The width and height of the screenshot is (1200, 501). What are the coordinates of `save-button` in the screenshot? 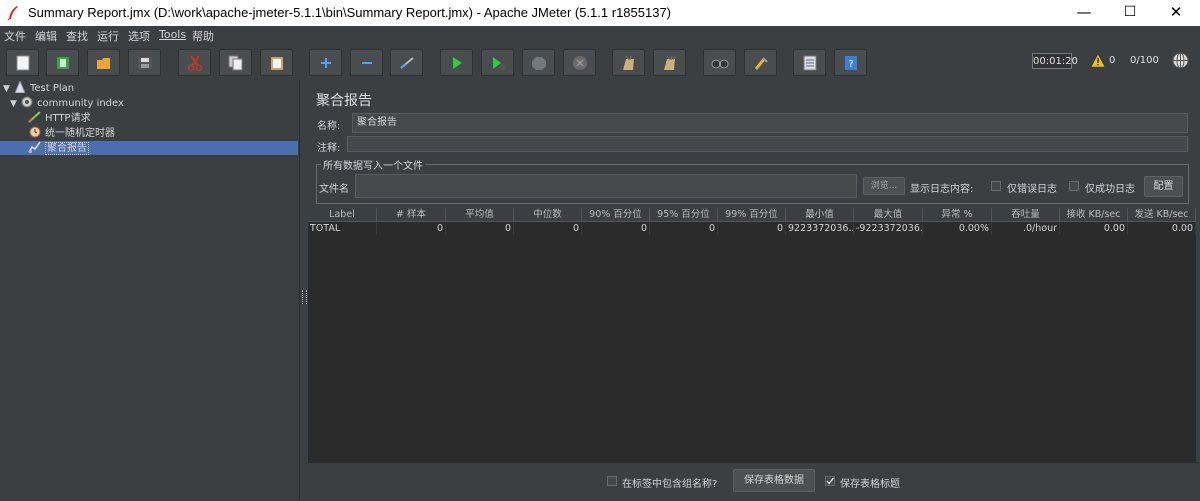 It's located at (144, 62).